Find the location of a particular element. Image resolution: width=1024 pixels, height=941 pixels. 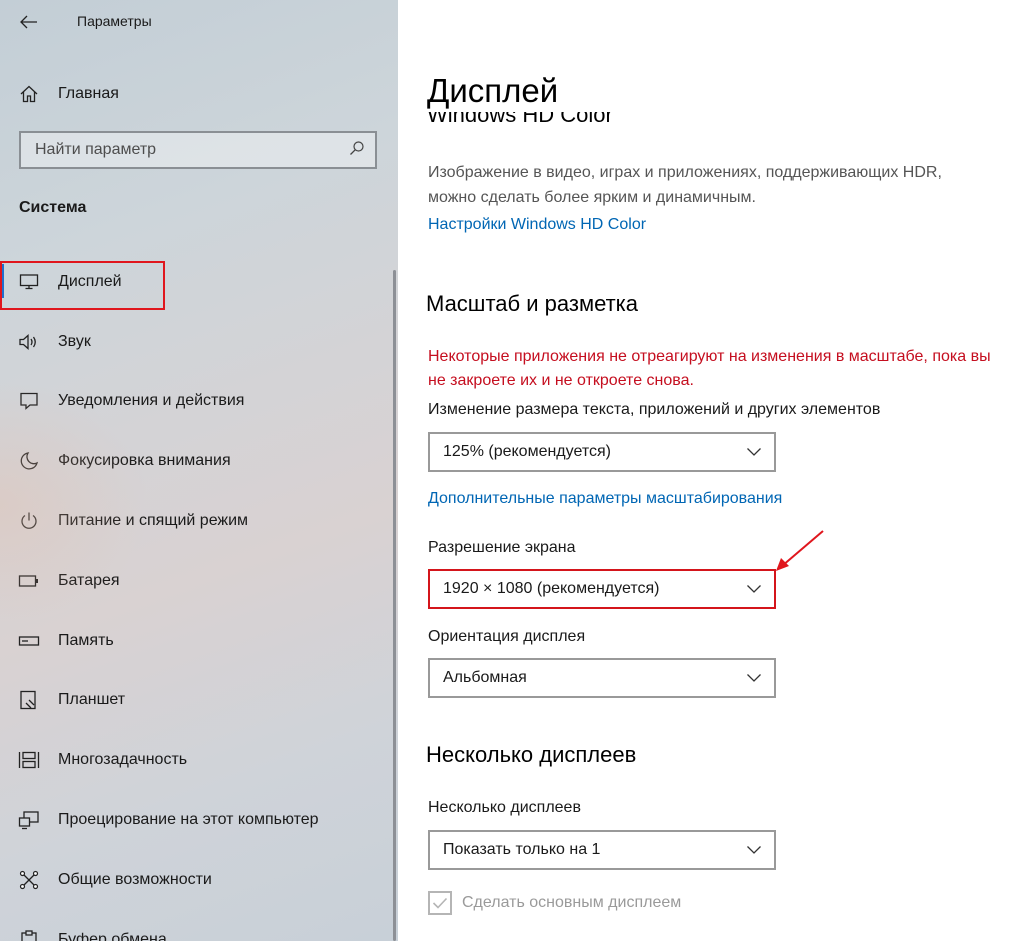

back-button is located at coordinates (29, 22).